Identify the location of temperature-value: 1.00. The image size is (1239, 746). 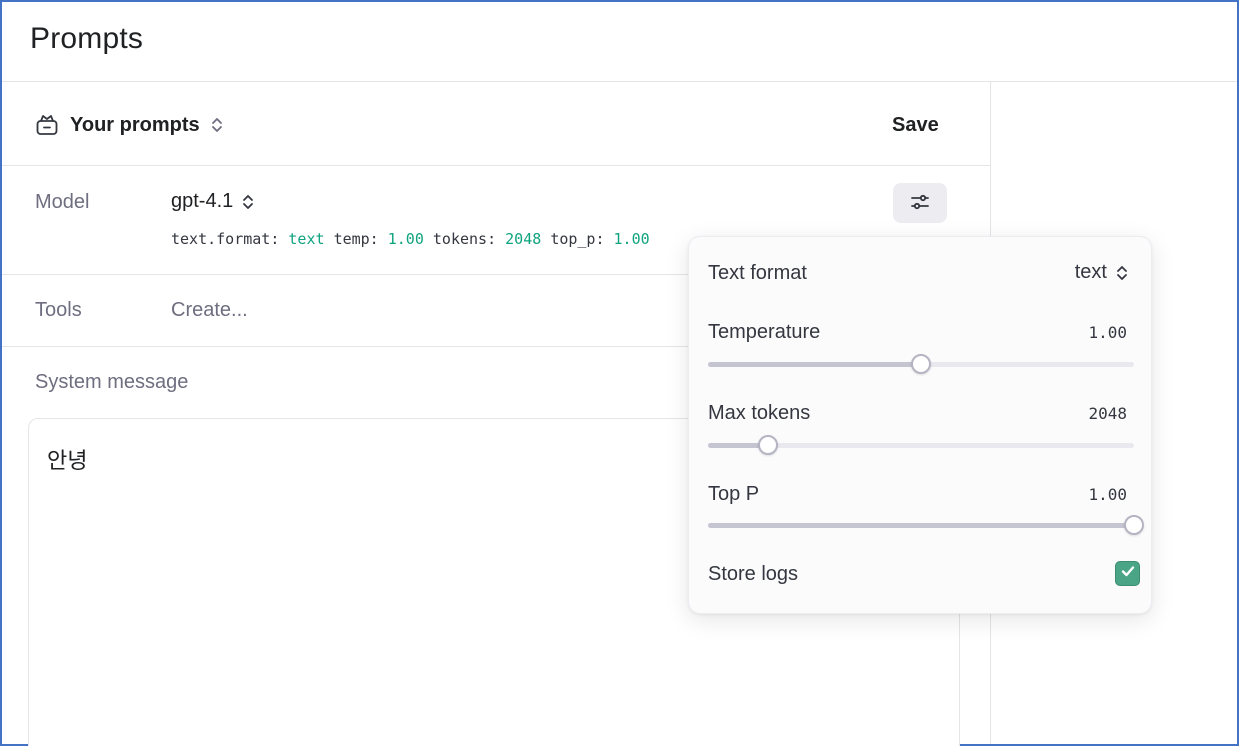
(1107, 332).